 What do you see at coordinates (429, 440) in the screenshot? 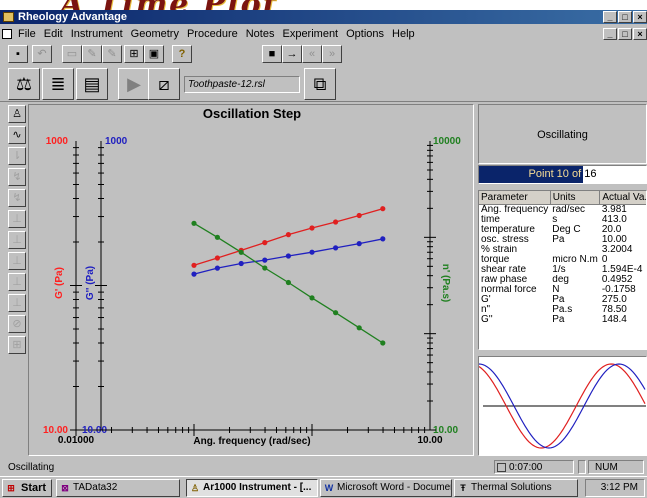
I see `x-max-tick: 10.00` at bounding box center [429, 440].